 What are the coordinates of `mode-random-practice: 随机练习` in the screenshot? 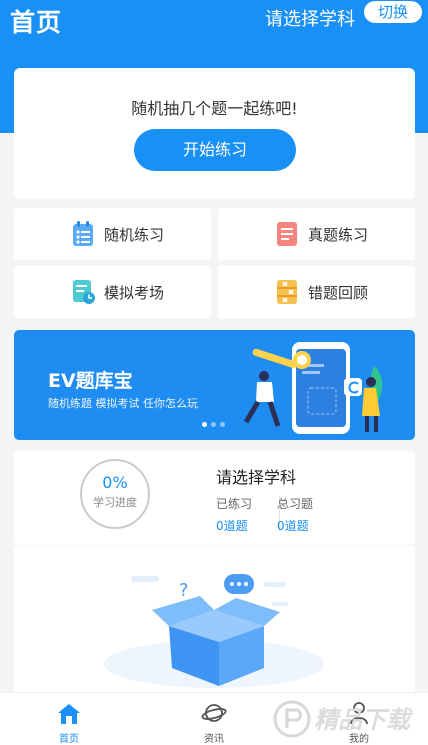 It's located at (112, 234).